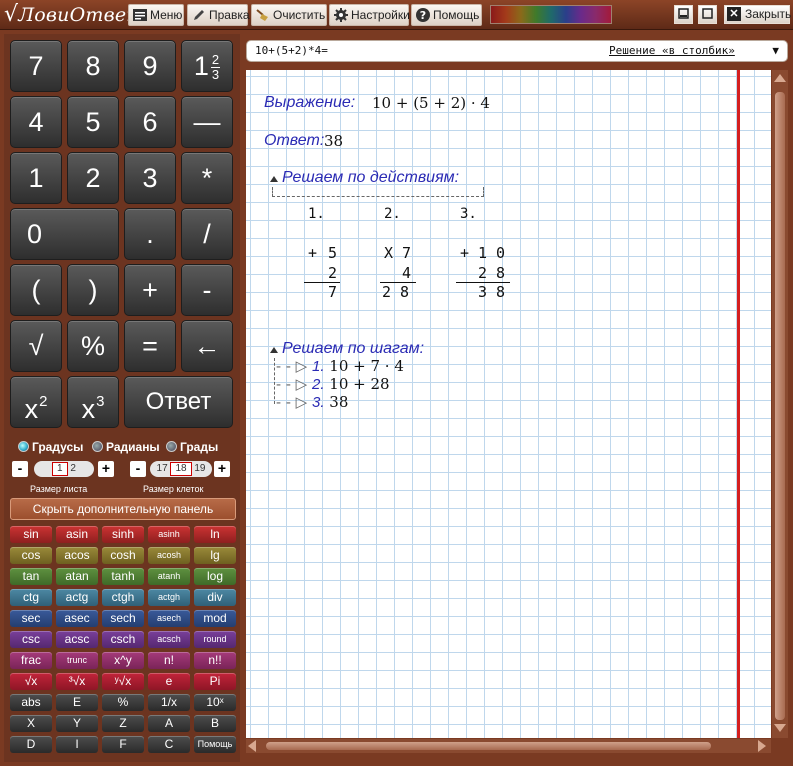 The height and width of the screenshot is (766, 793). I want to click on function-key: atanh, so click(169, 576).